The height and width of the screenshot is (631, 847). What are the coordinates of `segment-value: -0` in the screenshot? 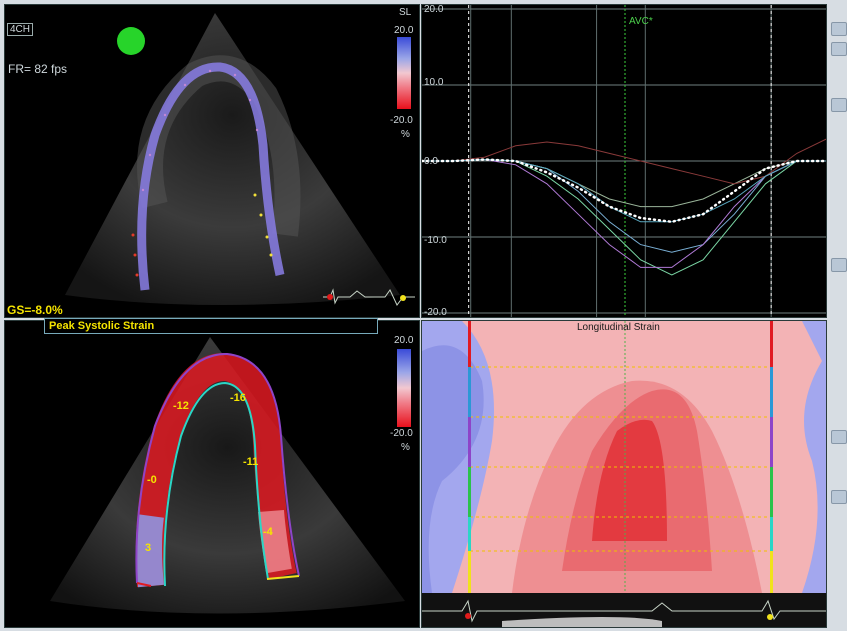 It's located at (152, 480).